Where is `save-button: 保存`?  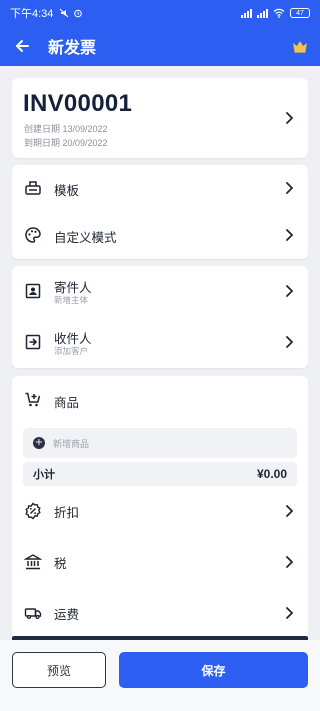 save-button: 保存 is located at coordinates (213, 670).